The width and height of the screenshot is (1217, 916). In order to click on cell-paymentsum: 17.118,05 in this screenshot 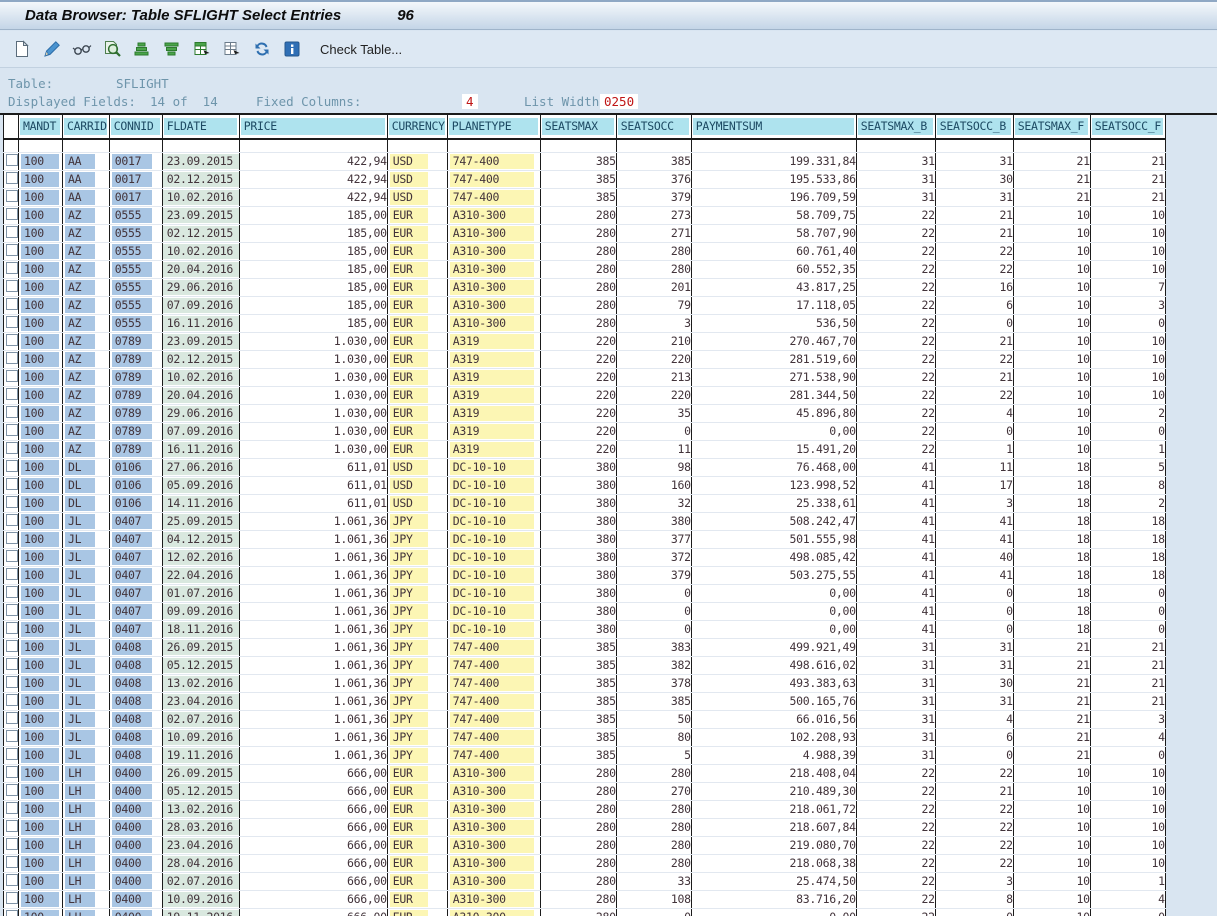, I will do `click(773, 305)`.